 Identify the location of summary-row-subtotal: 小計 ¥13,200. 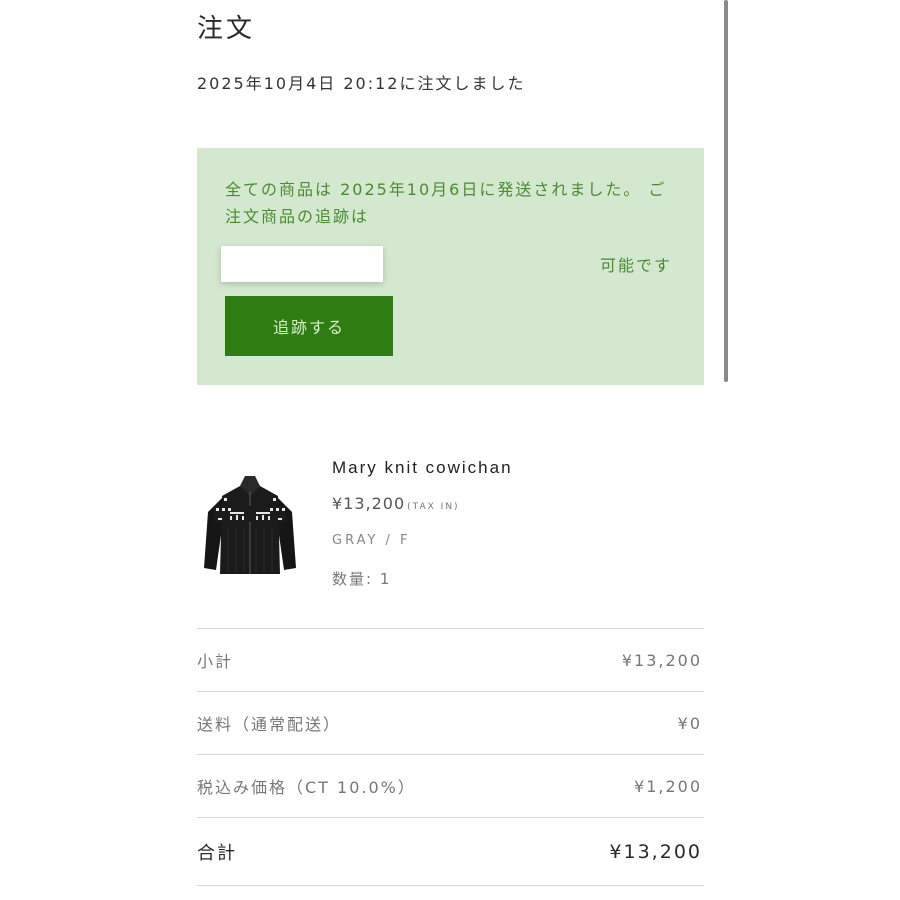
(450, 659).